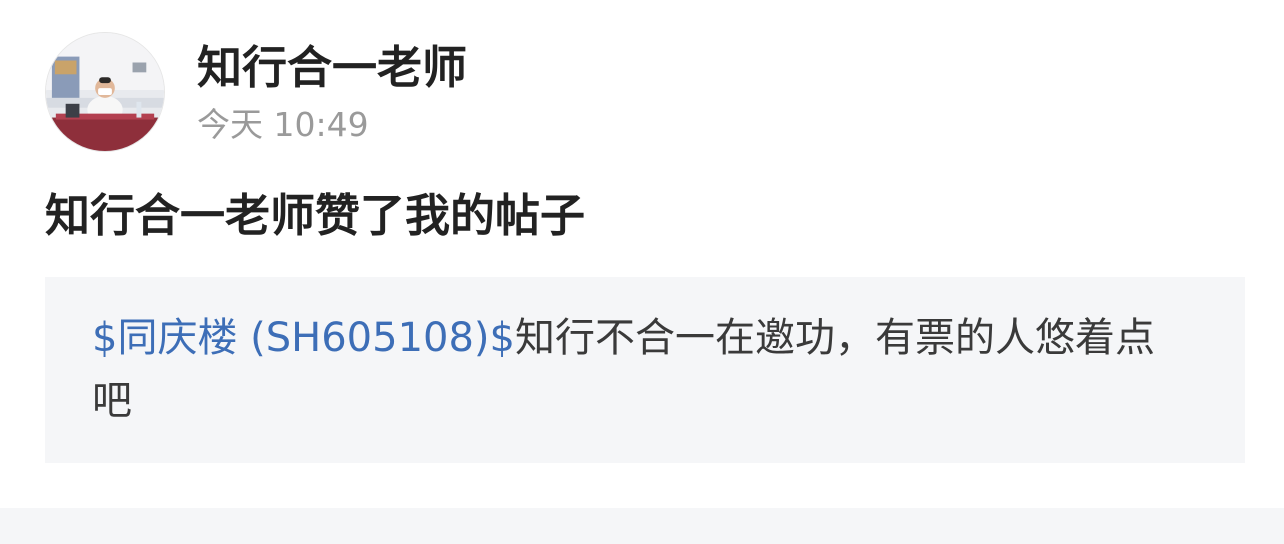 The height and width of the screenshot is (544, 1284). What do you see at coordinates (642, 526) in the screenshot?
I see `section-divider` at bounding box center [642, 526].